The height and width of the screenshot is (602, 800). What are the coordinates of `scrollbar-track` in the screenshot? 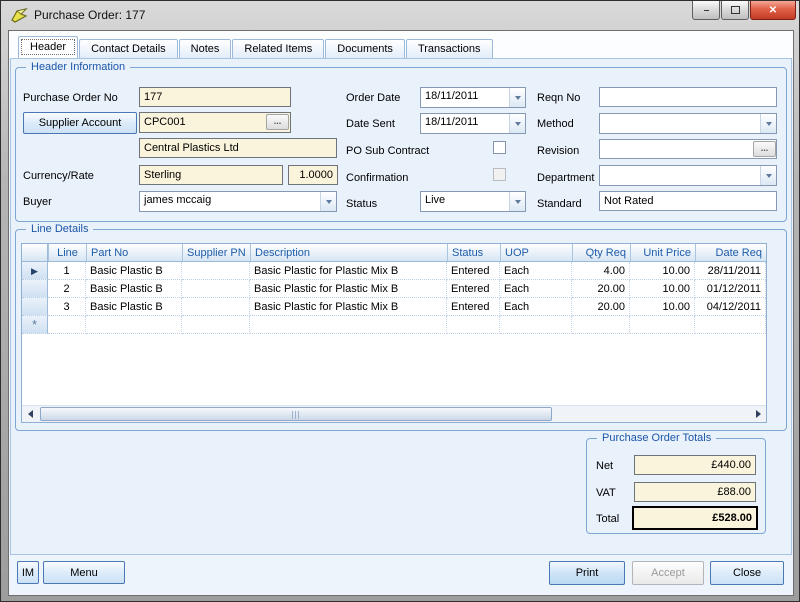 It's located at (394, 414).